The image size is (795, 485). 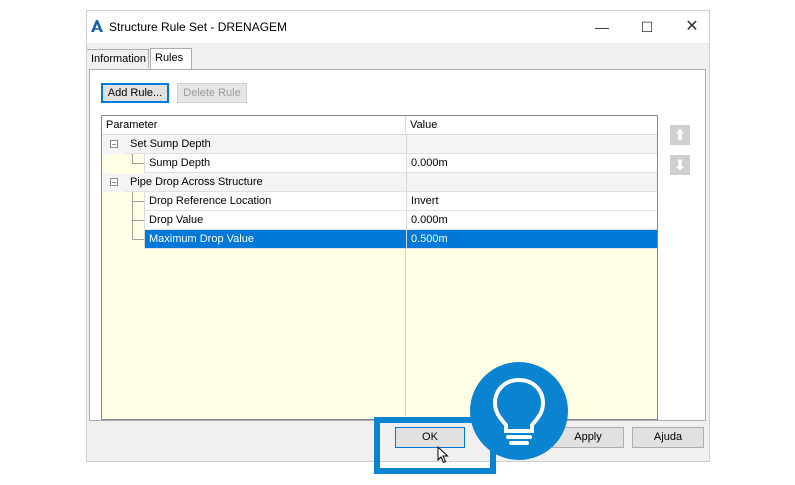 What do you see at coordinates (212, 93) in the screenshot?
I see `delete-rule-button: Delete Rule` at bounding box center [212, 93].